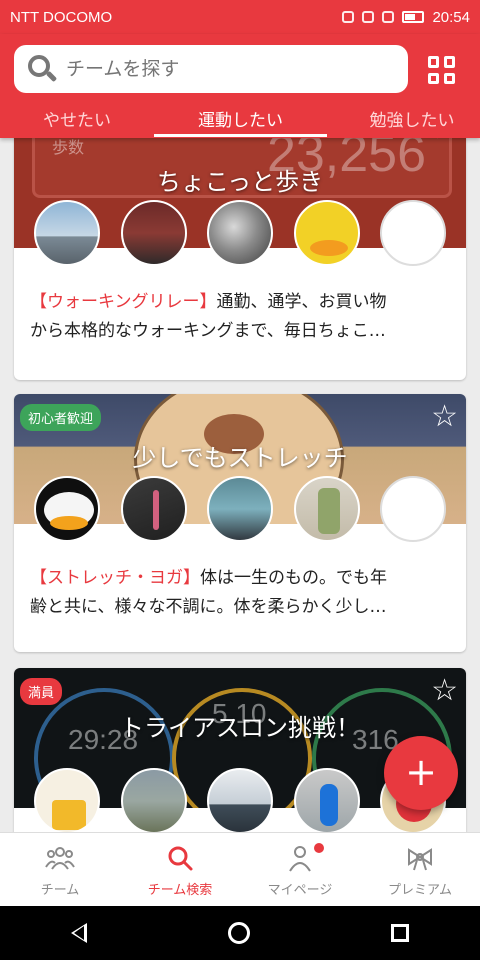  What do you see at coordinates (68, 147) in the screenshot?
I see `banner-step-label: 歩数` at bounding box center [68, 147].